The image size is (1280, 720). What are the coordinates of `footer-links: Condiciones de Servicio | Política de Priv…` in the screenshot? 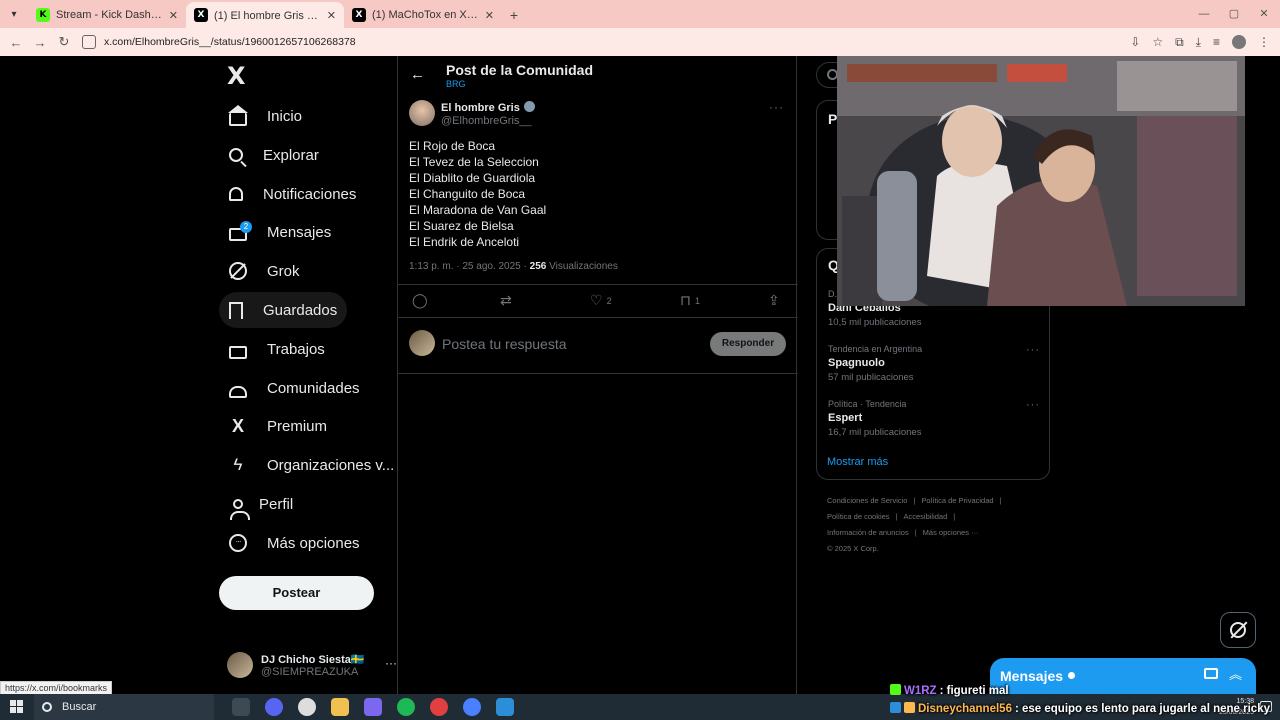 It's located at (937, 525).